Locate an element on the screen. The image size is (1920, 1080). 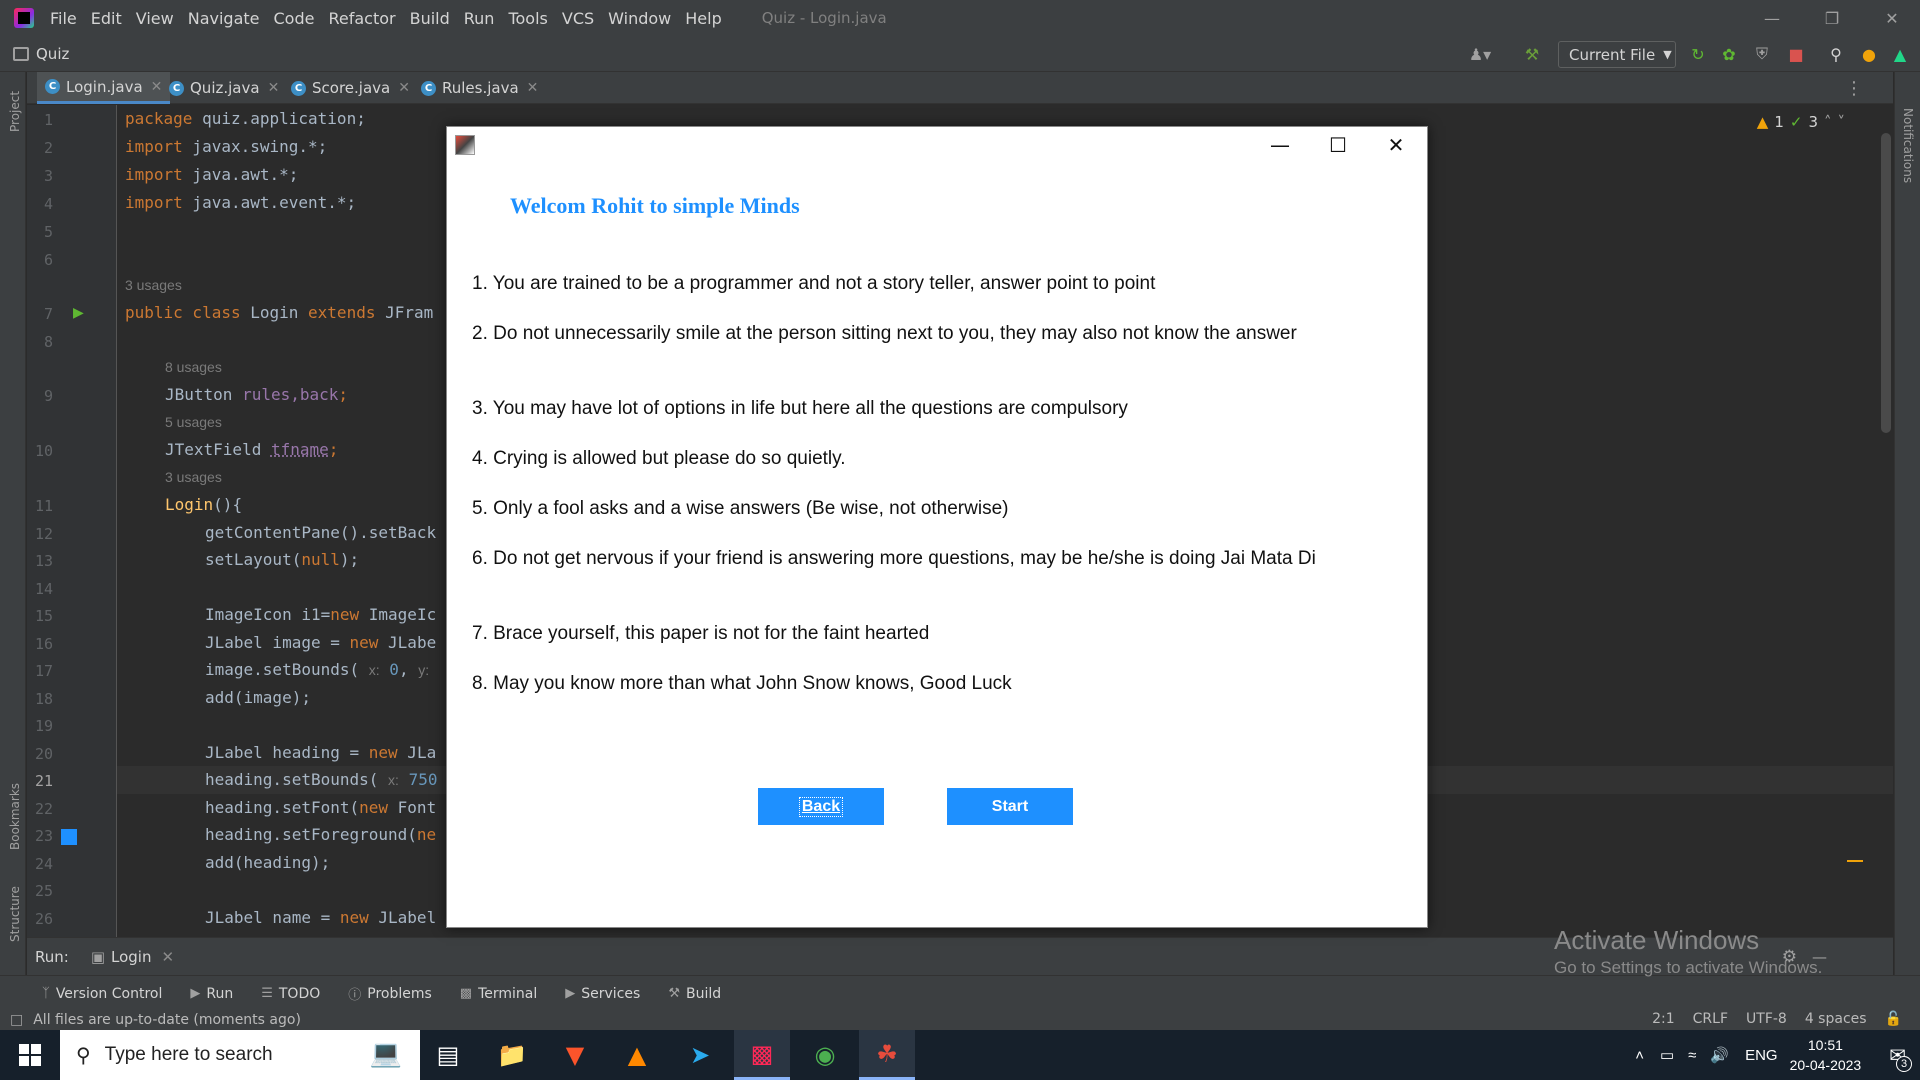
notification-center-icon: ✉ 3 is located at coordinates (1900, 1057).